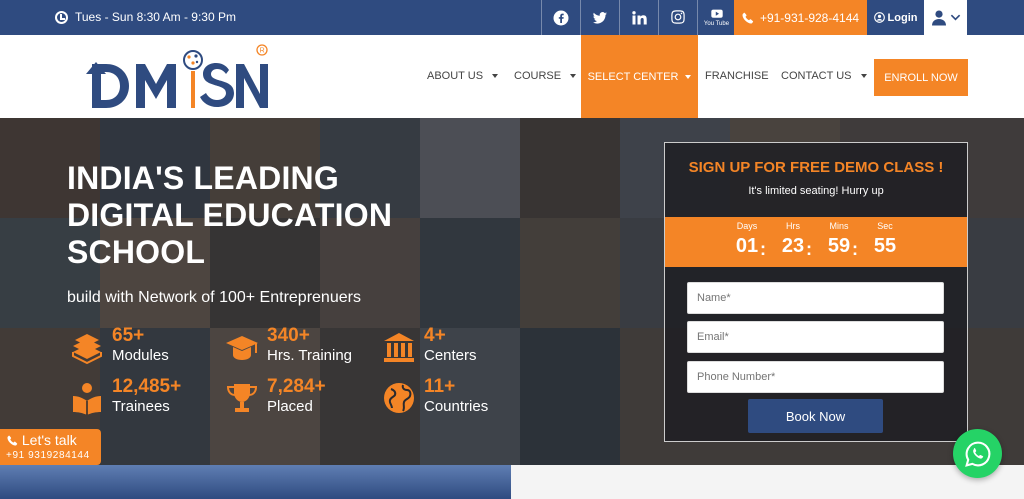 This screenshot has height=499, width=1024. I want to click on youtube-label: You Tube, so click(716, 23).